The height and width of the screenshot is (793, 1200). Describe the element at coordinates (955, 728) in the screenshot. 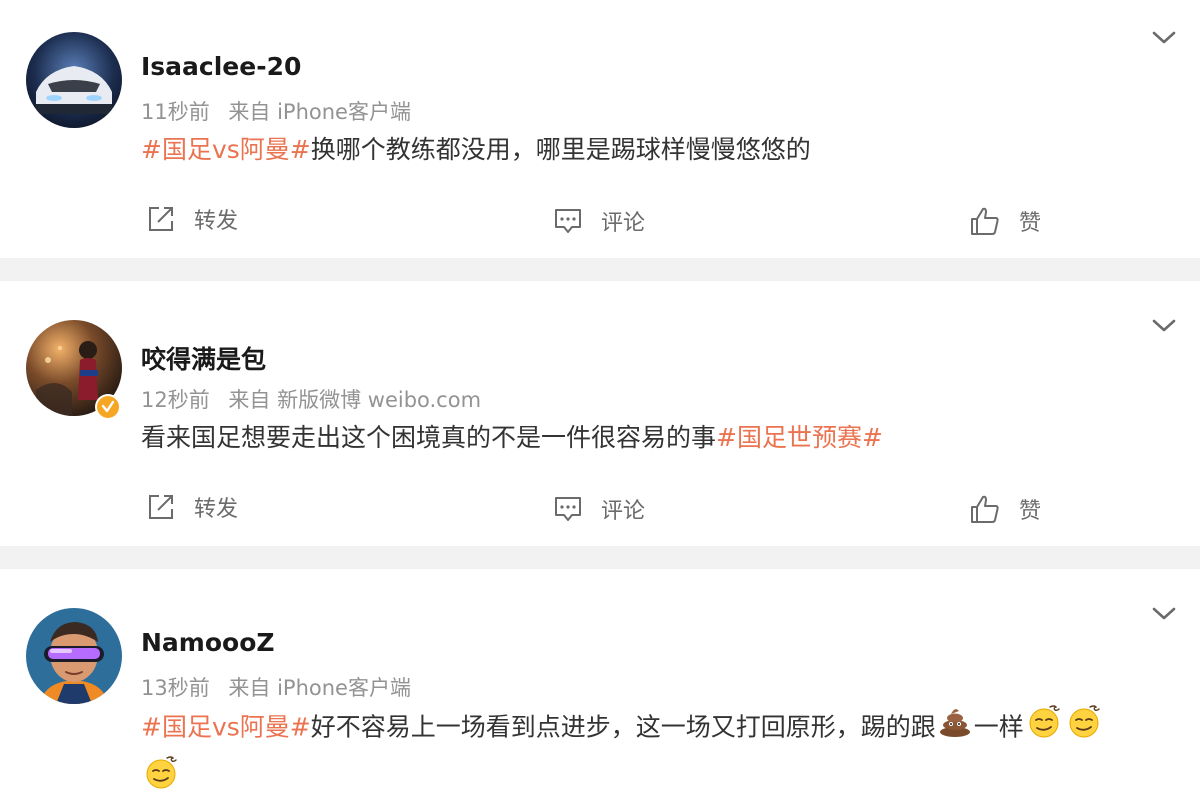

I see `poop-emoji-icon` at that location.